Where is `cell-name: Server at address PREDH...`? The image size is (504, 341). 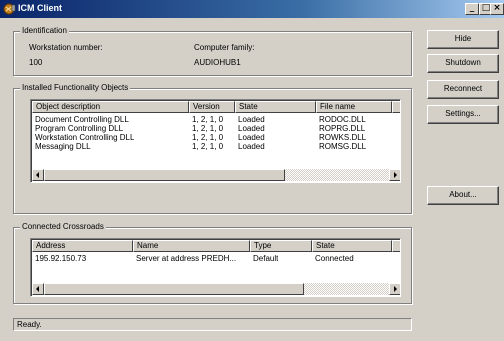 cell-name: Server at address PREDH... is located at coordinates (186, 258).